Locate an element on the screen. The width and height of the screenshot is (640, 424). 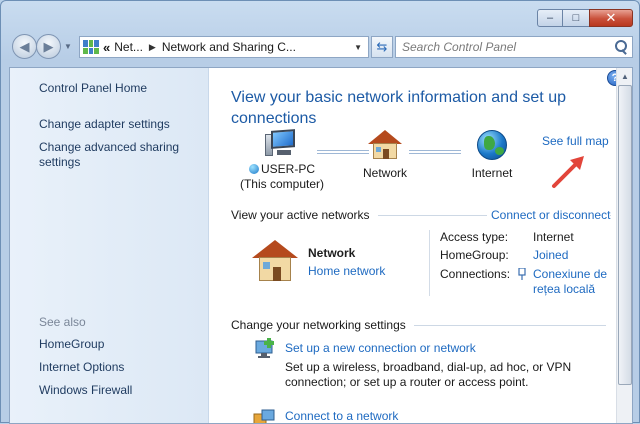
address-overflow-chevron: « is located at coordinates (106, 47).